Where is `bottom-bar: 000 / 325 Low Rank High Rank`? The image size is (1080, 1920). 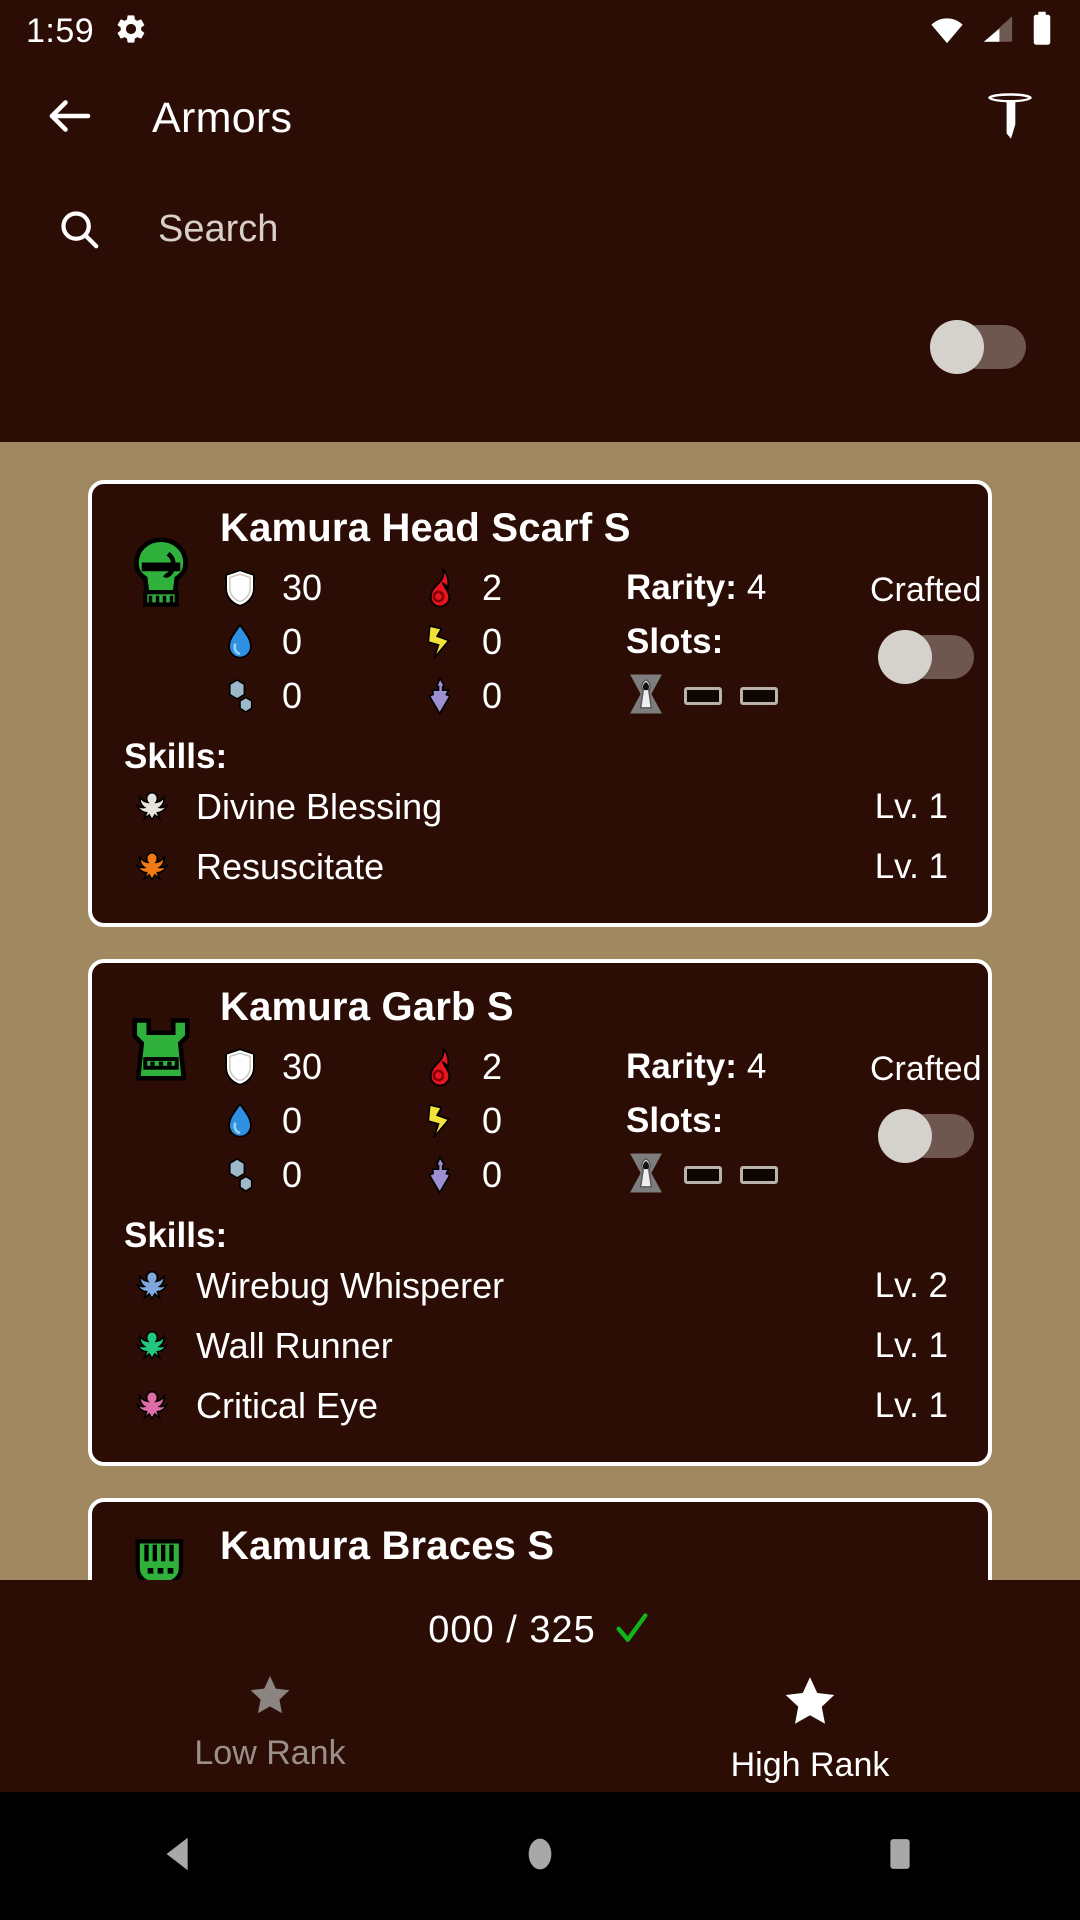 bottom-bar: 000 / 325 Low Rank High Rank is located at coordinates (540, 1686).